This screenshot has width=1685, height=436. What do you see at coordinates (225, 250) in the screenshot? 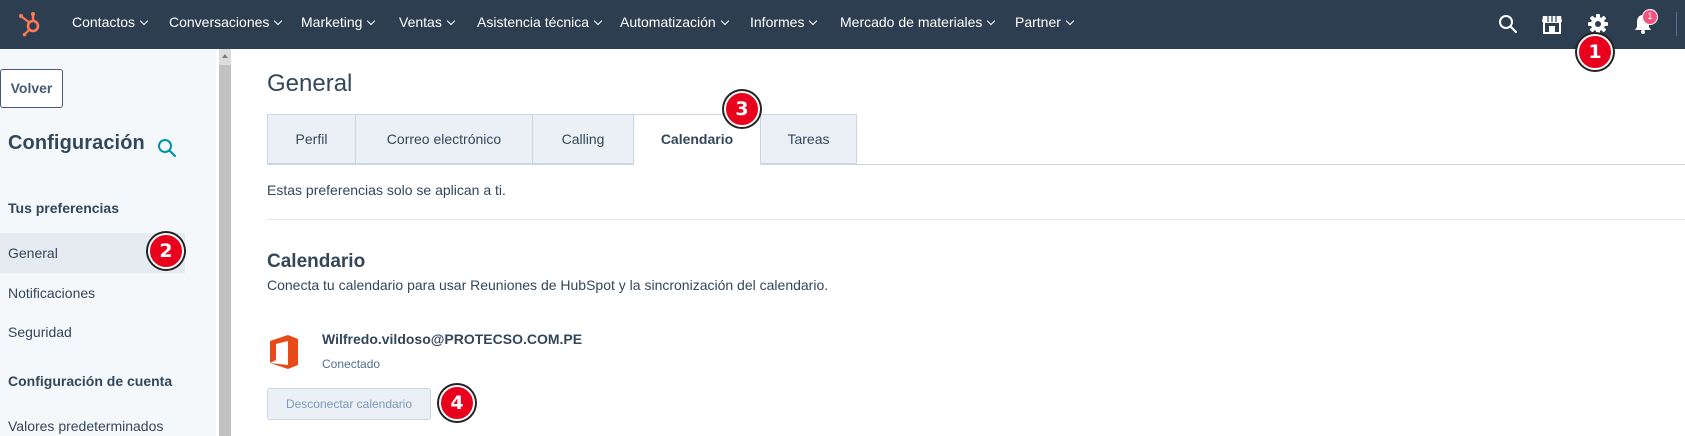
I see `sidebar-scrollbar-thumb` at bounding box center [225, 250].